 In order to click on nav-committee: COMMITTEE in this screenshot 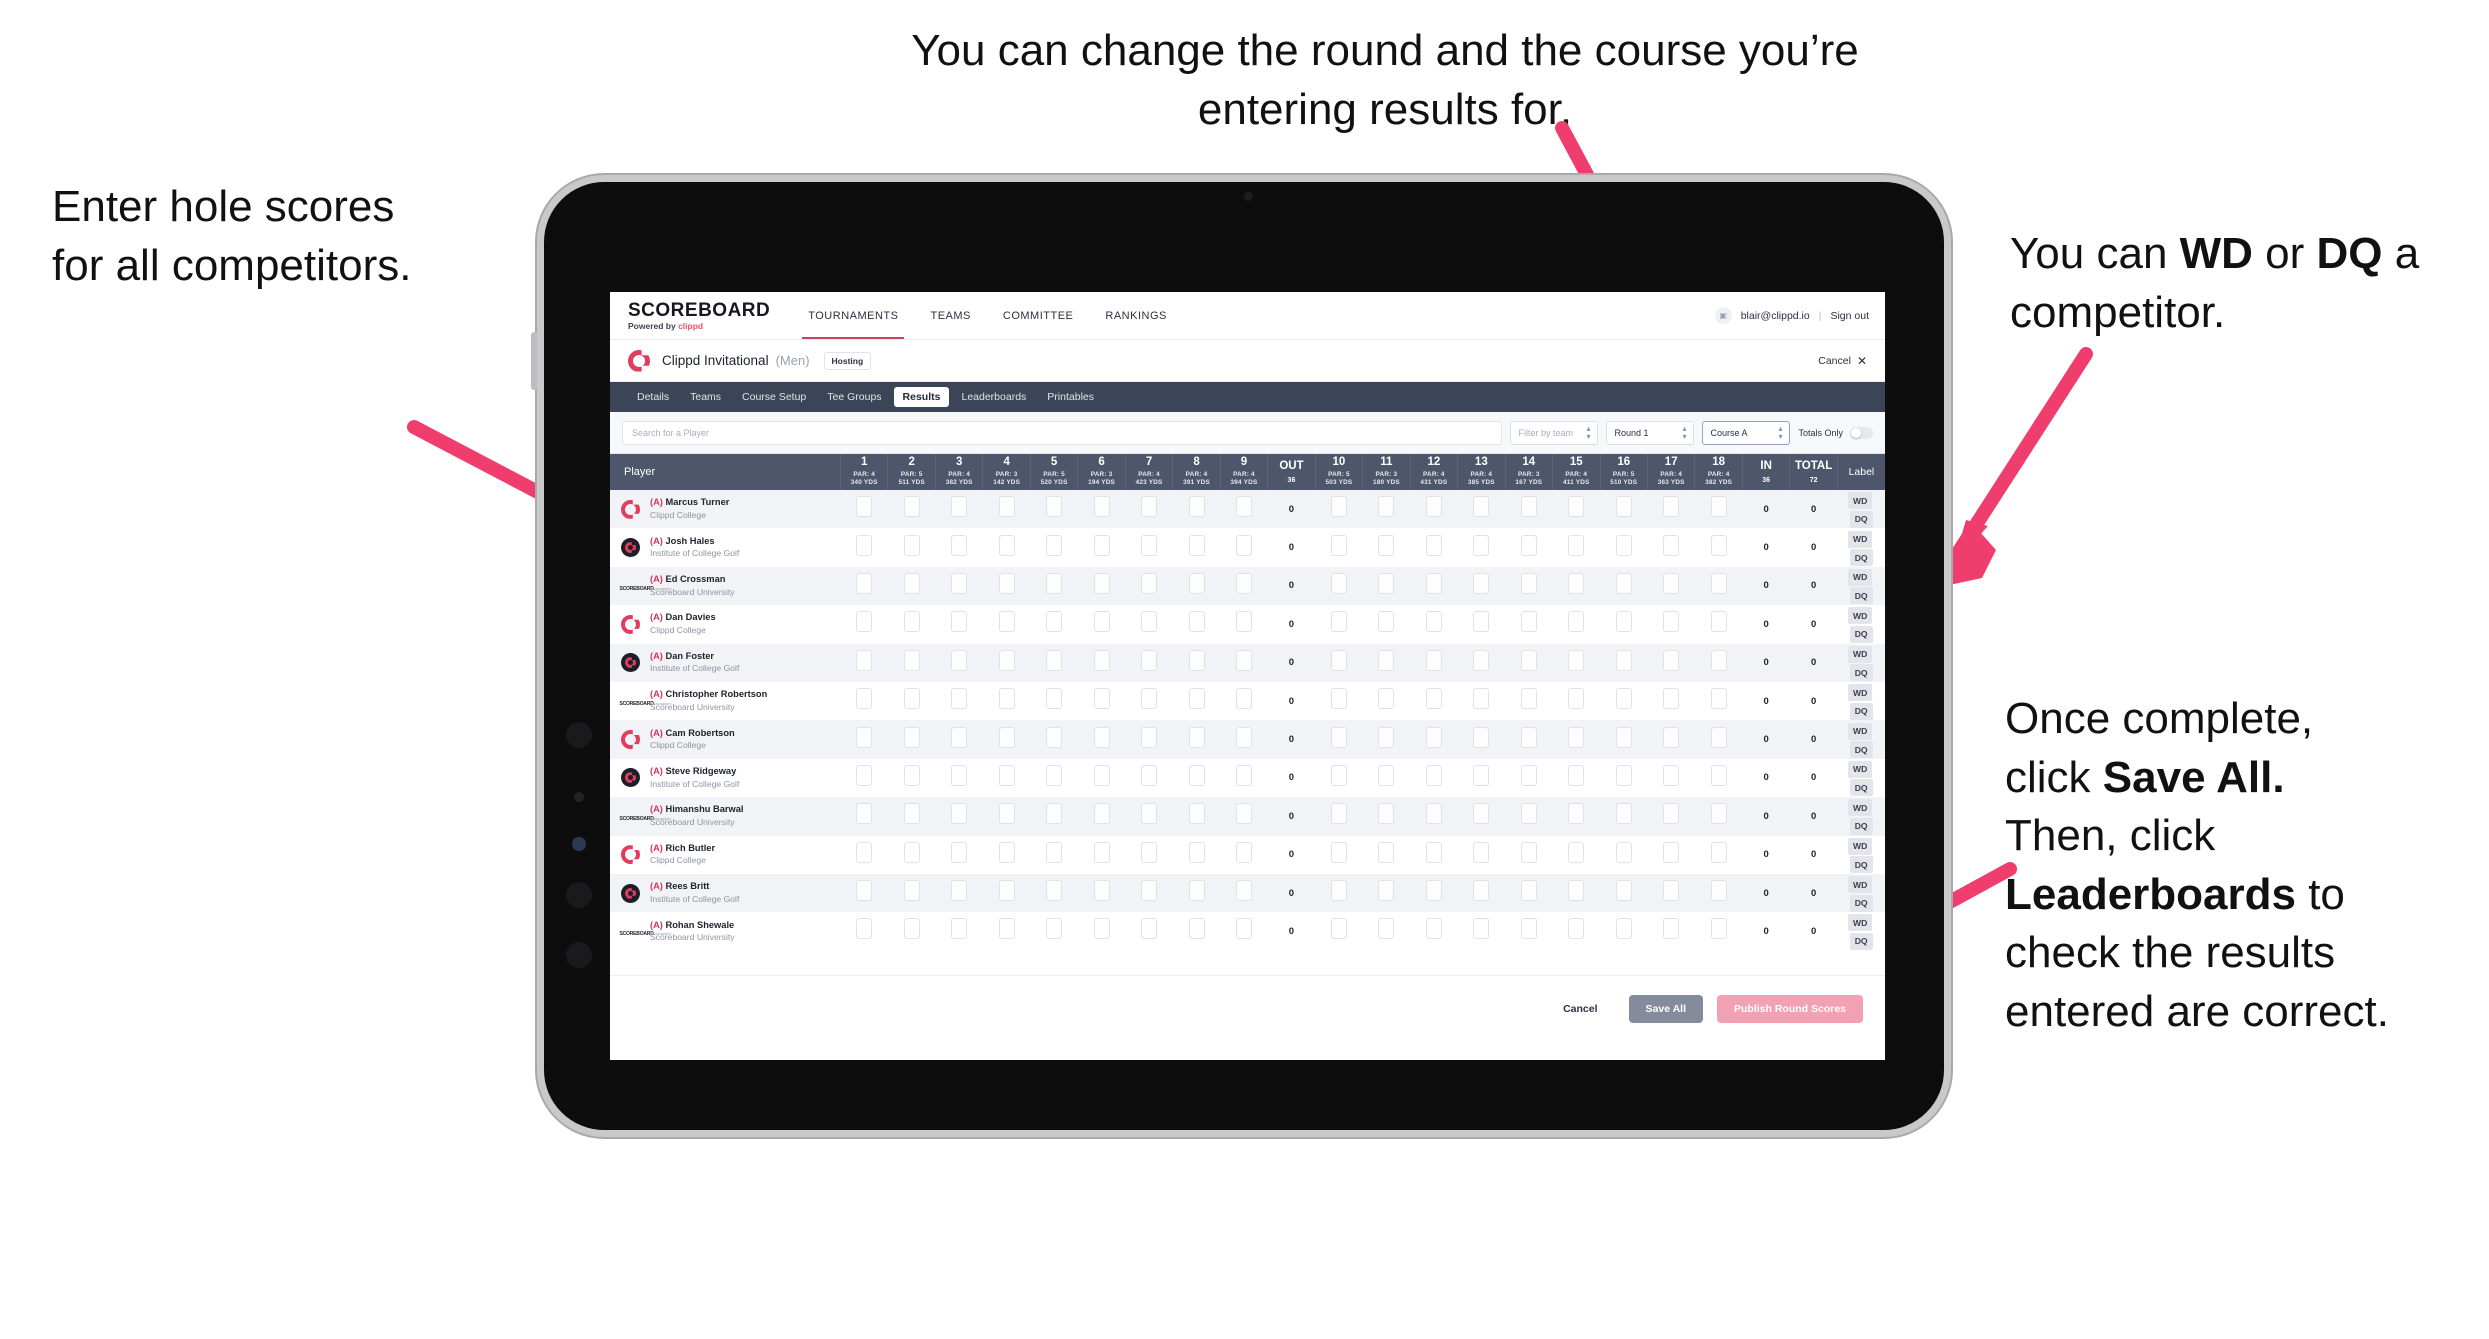, I will do `click(1038, 315)`.